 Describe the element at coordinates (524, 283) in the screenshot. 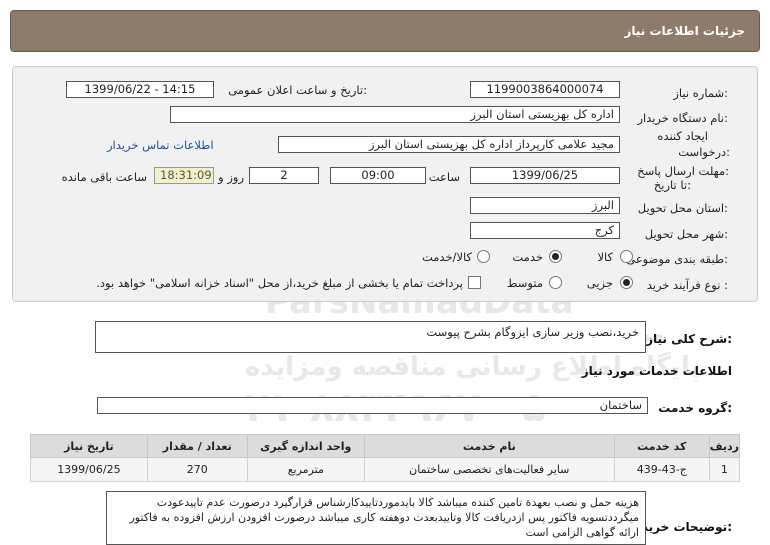

I see `process-medium-label: متوسط` at that location.